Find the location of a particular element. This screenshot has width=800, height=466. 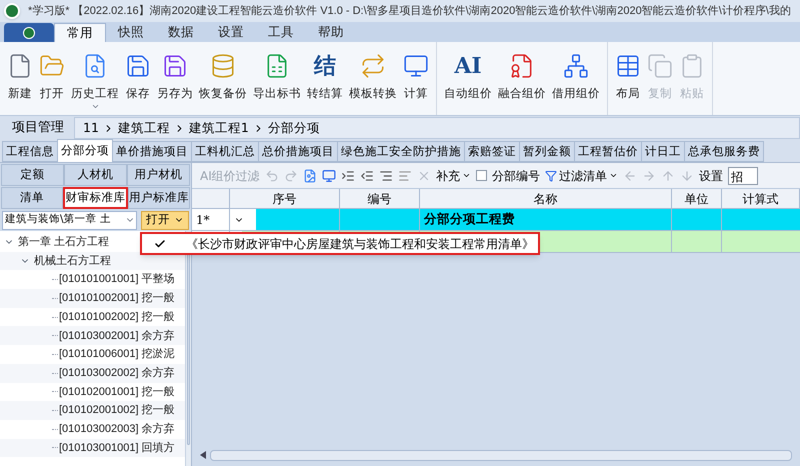

tree-item: [010103002003] 余方弃 is located at coordinates (117, 429).